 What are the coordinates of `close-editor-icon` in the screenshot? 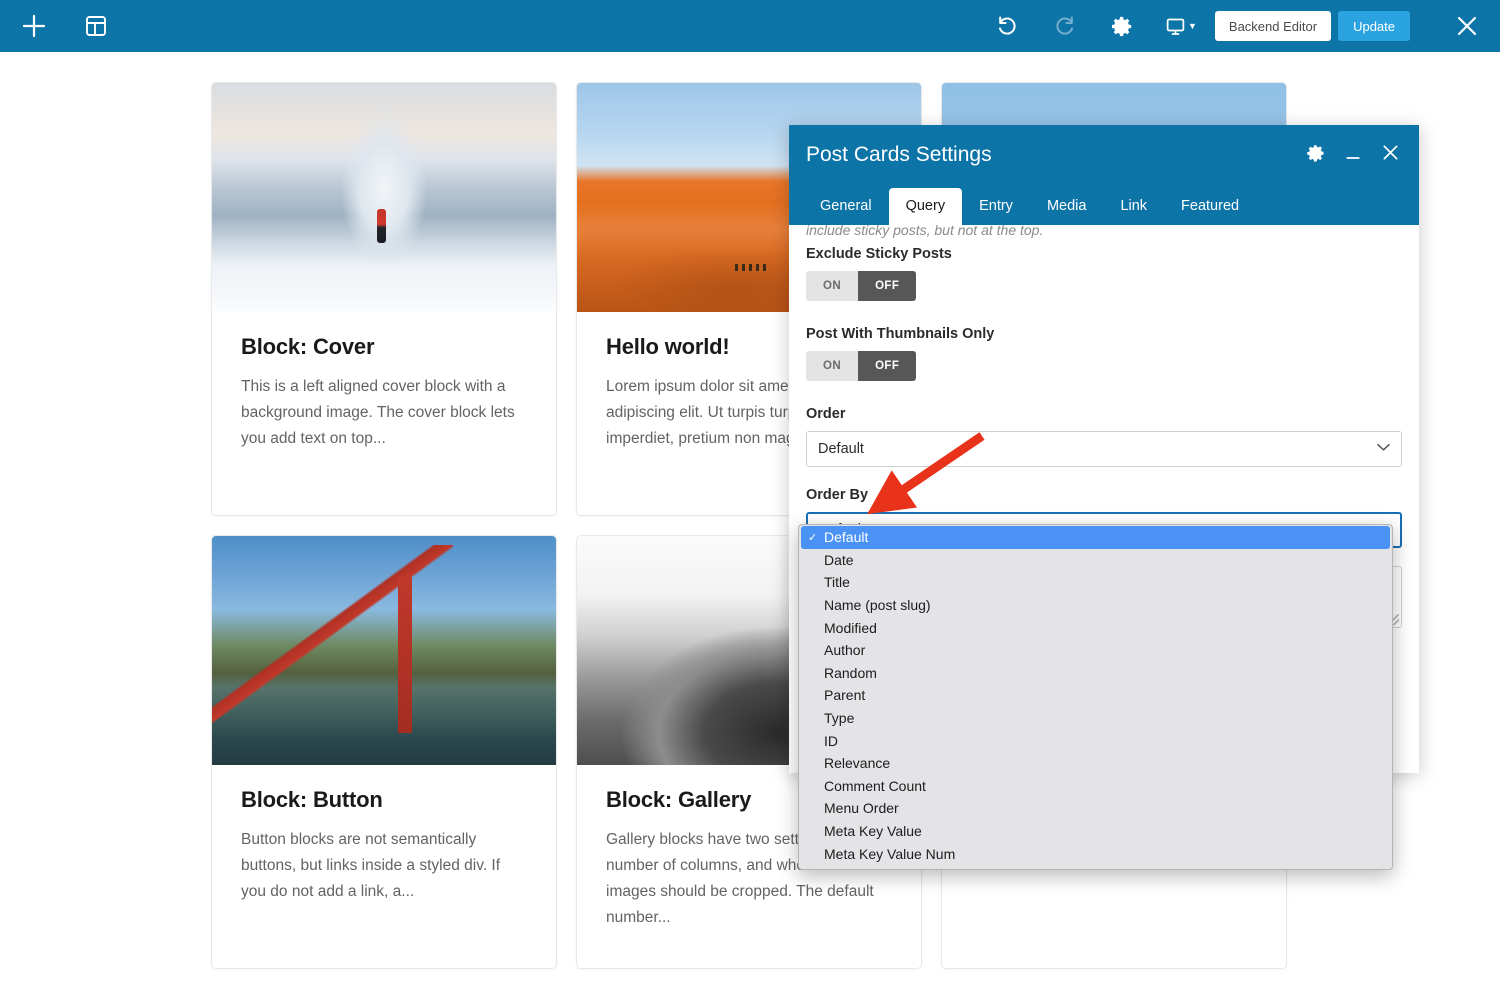 It's located at (1467, 26).